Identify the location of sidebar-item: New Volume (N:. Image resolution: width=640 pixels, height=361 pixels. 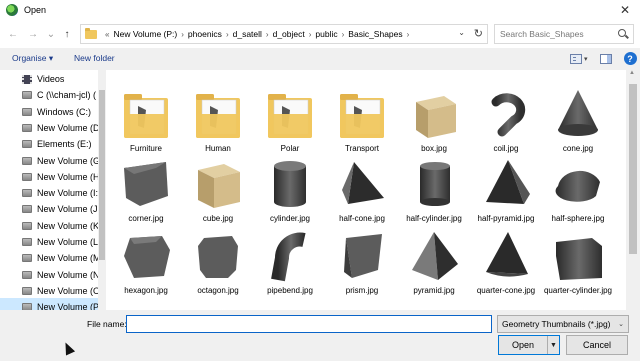
(49, 275).